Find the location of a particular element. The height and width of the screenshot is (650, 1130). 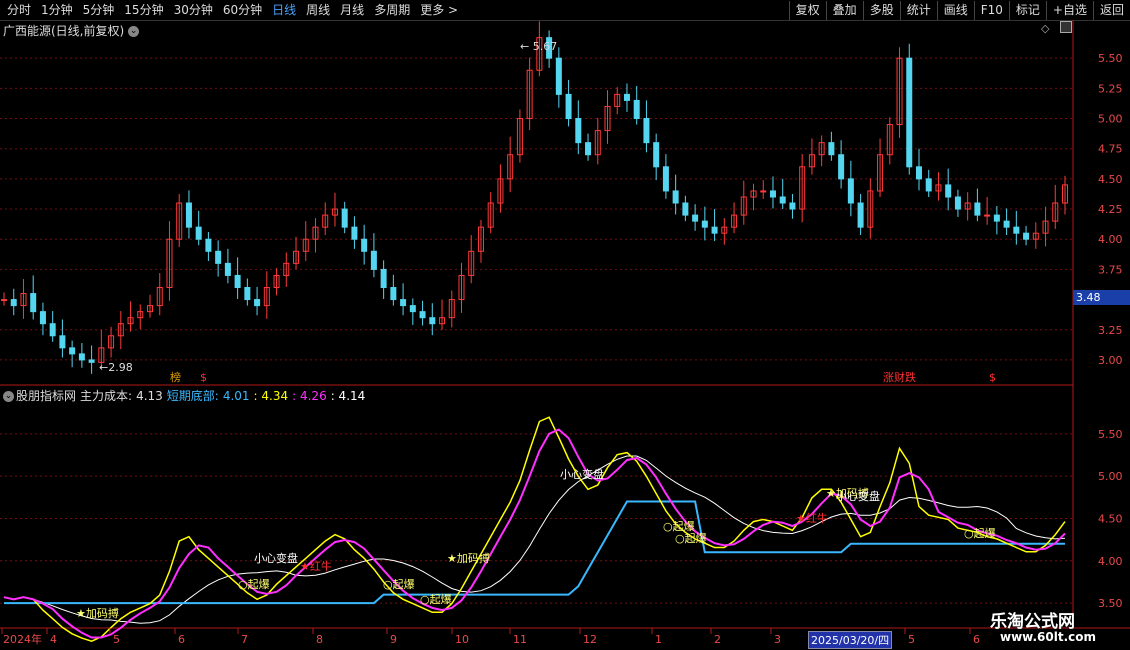

upper-y-label: 3.75 is located at coordinates (1110, 269).